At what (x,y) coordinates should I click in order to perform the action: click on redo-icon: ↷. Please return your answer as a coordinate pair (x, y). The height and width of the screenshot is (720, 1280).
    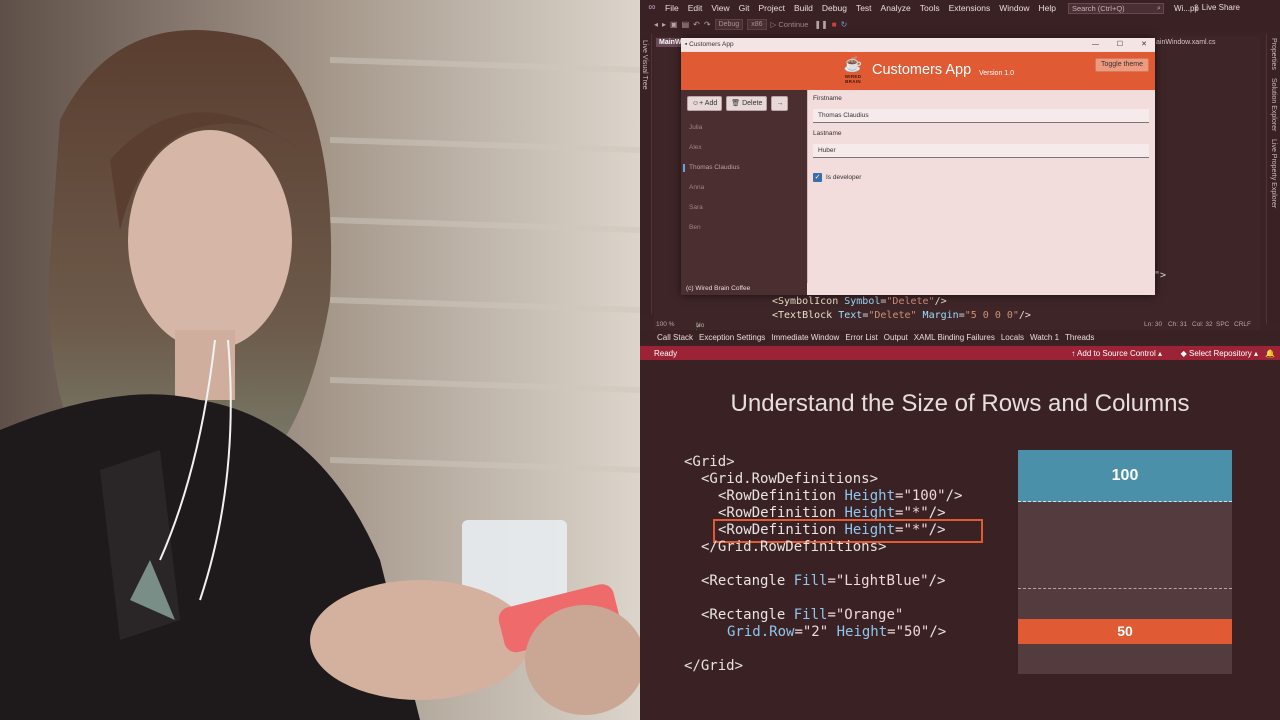
    Looking at the image, I should click on (707, 24).